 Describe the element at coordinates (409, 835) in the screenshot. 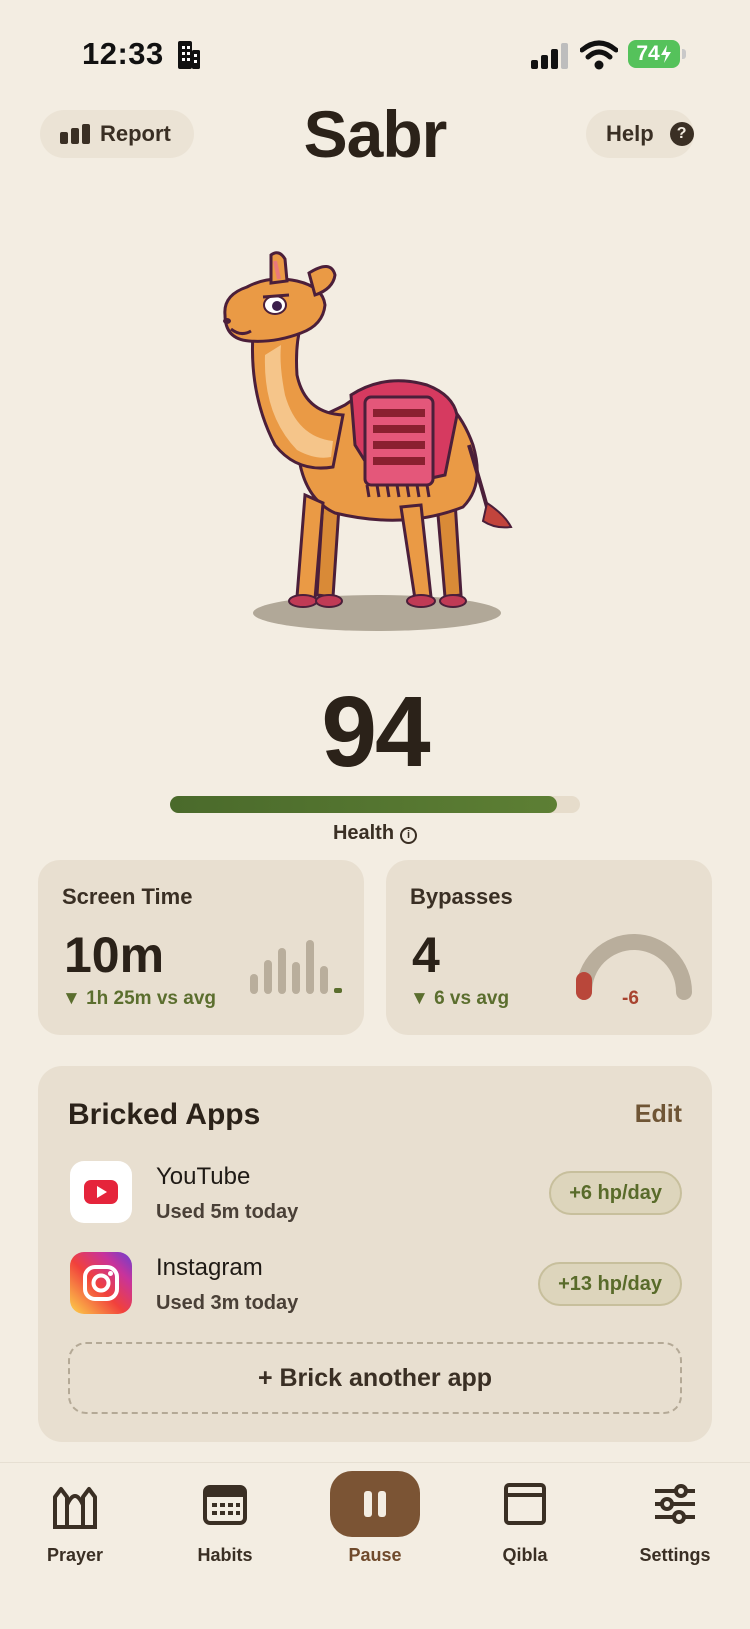

I see `info-icon: i` at that location.